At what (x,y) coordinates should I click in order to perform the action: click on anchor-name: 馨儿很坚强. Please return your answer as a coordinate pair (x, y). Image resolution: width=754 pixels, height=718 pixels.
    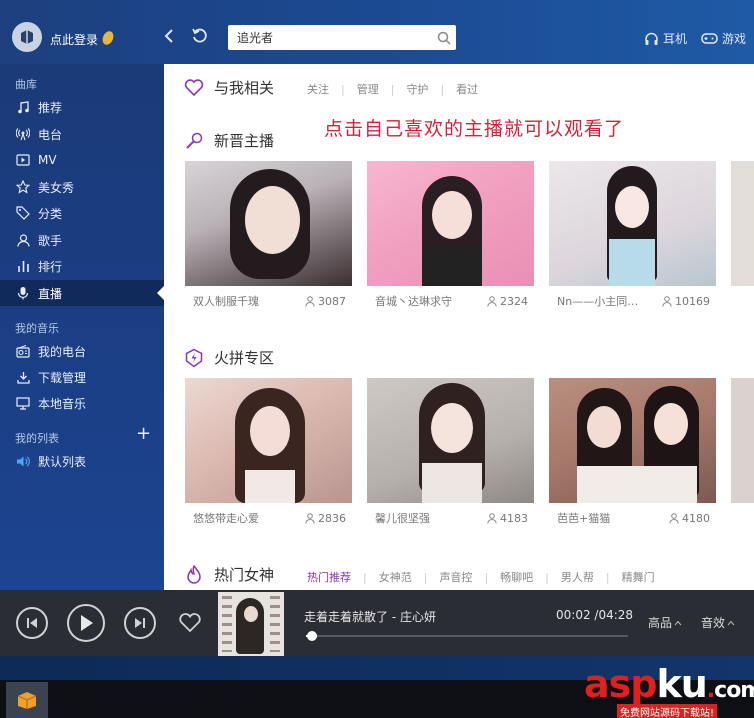
    Looking at the image, I should click on (402, 518).